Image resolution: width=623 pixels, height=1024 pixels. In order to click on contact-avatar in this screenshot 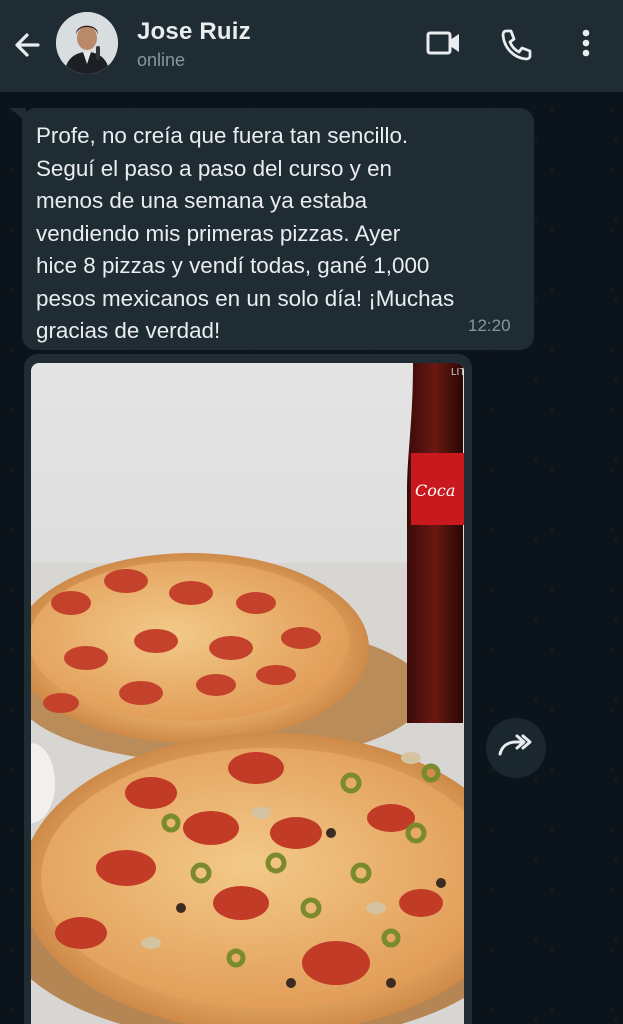, I will do `click(87, 43)`.